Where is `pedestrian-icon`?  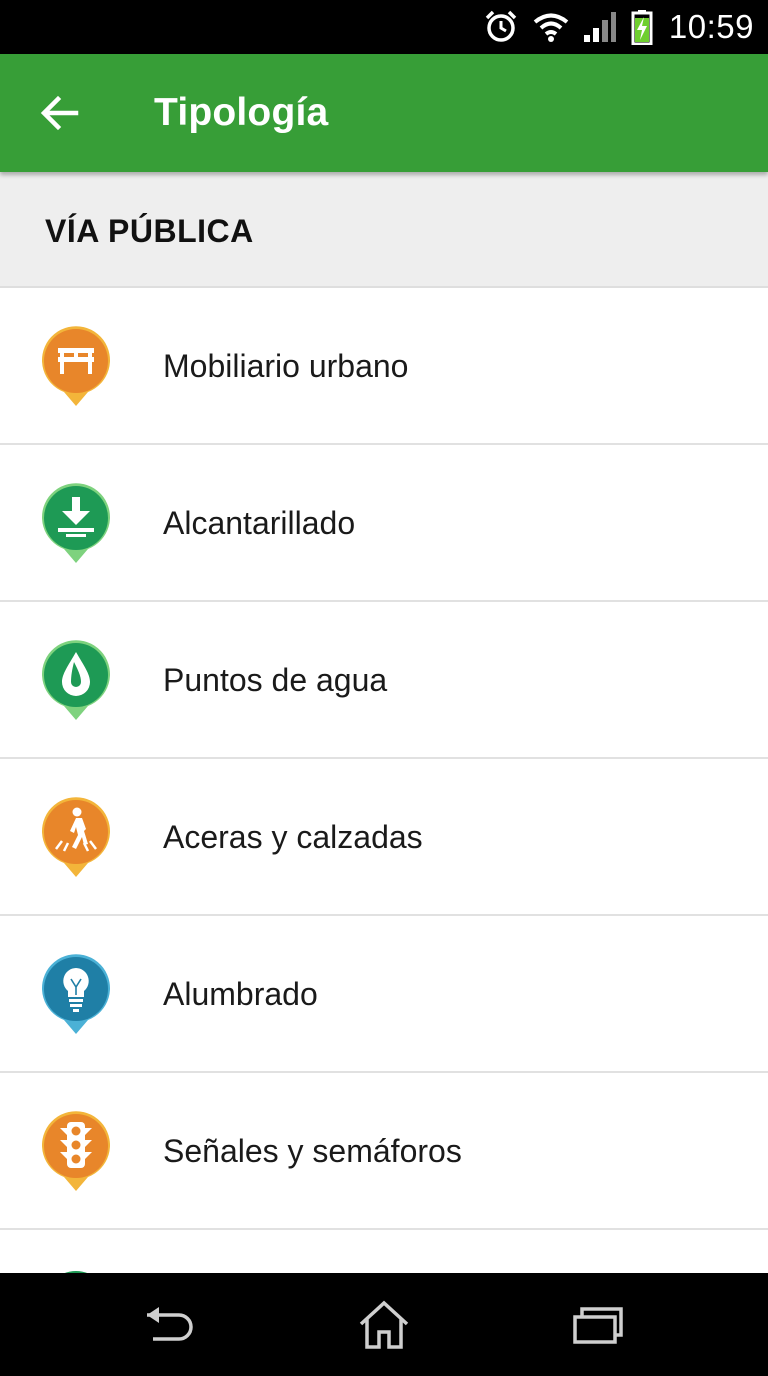
pedestrian-icon is located at coordinates (76, 837).